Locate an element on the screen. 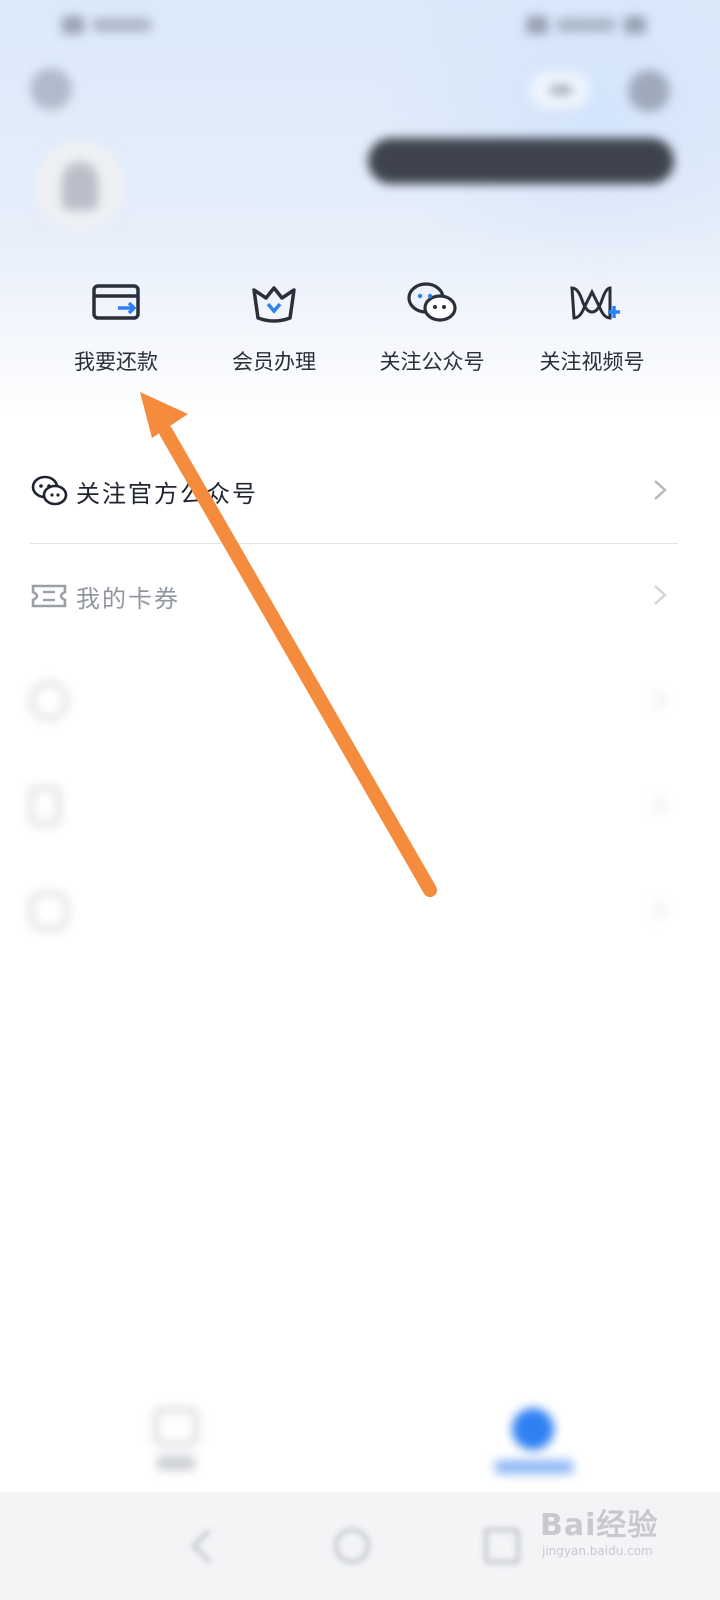  list-item-help is located at coordinates (354, 702).